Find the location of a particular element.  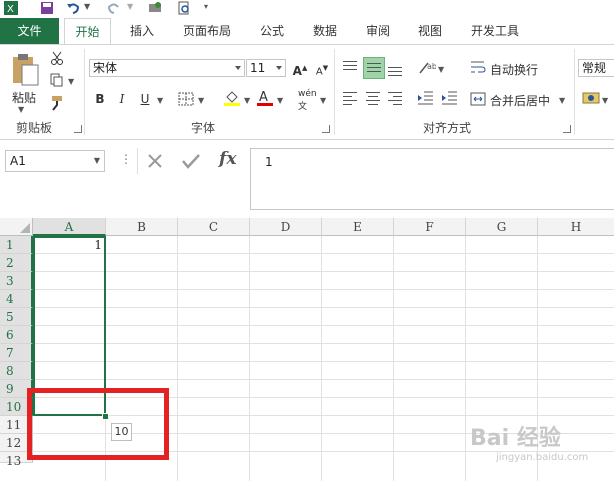

underline-dropdown-icon: ▼ is located at coordinates (160, 100).